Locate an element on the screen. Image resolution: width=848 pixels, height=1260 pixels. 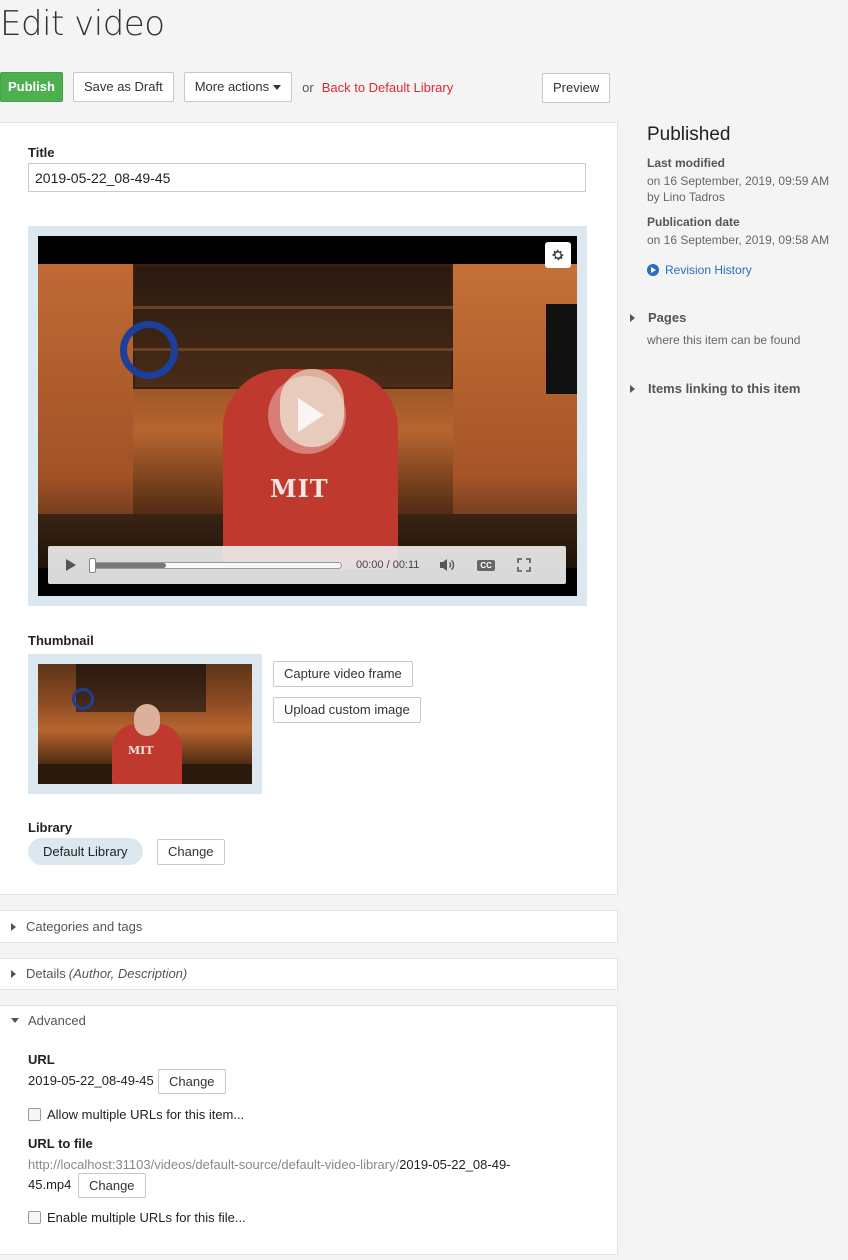
thumbnail-shirt-text: MIT is located at coordinates (141, 750).